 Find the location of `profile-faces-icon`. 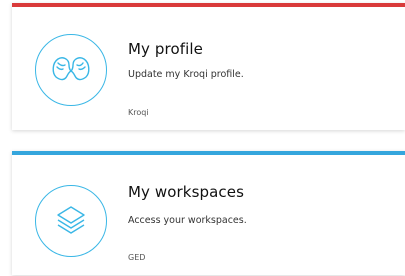

profile-faces-icon is located at coordinates (71, 69).